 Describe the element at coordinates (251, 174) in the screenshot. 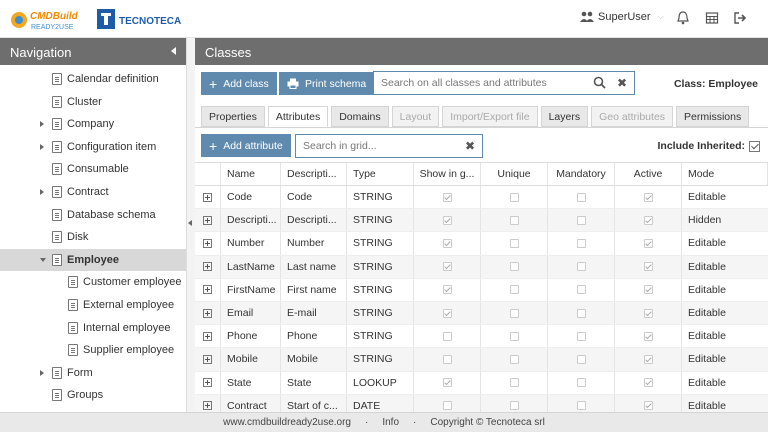

I see `column-header: Name` at that location.